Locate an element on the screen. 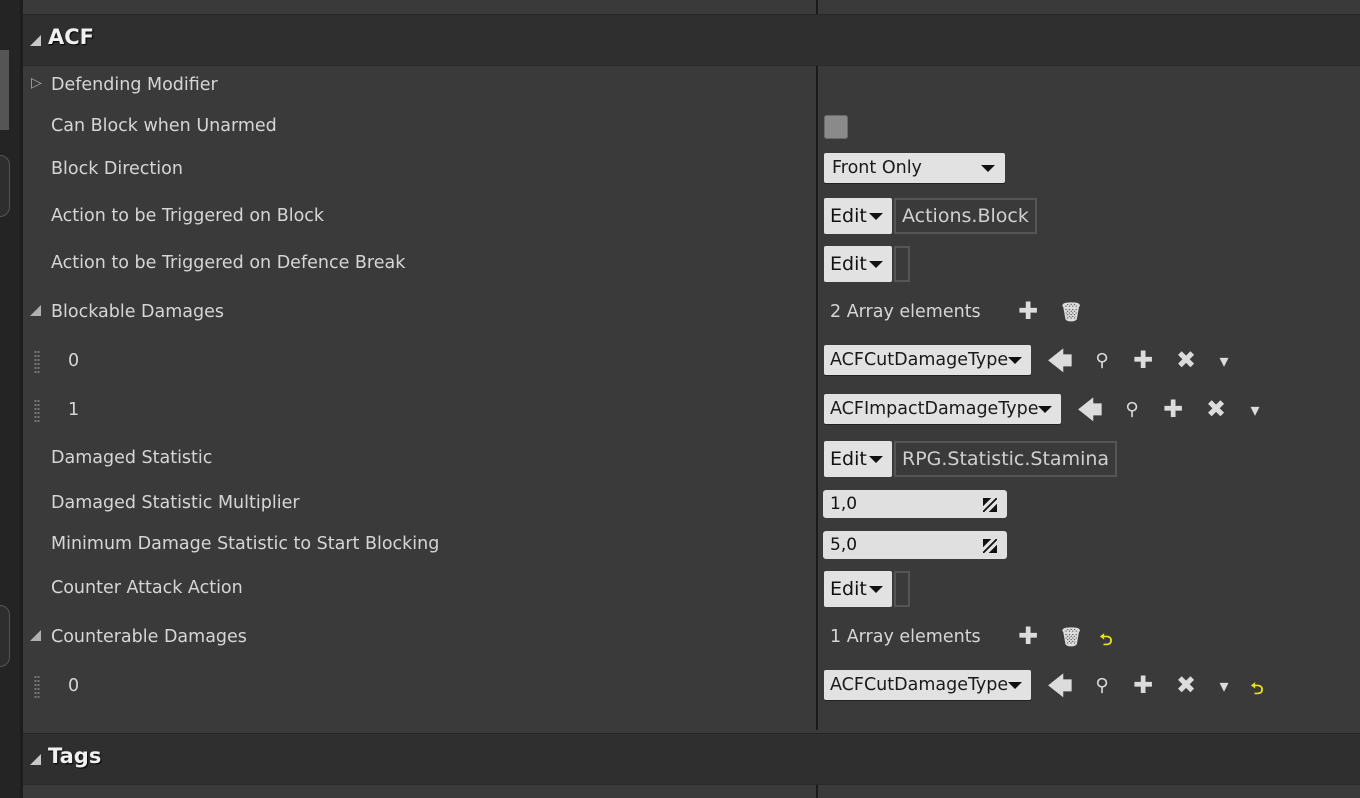 This screenshot has height=798, width=1360. damaged-statistic-multiplier-label: Damaged Statistic Multiplier is located at coordinates (175, 503).